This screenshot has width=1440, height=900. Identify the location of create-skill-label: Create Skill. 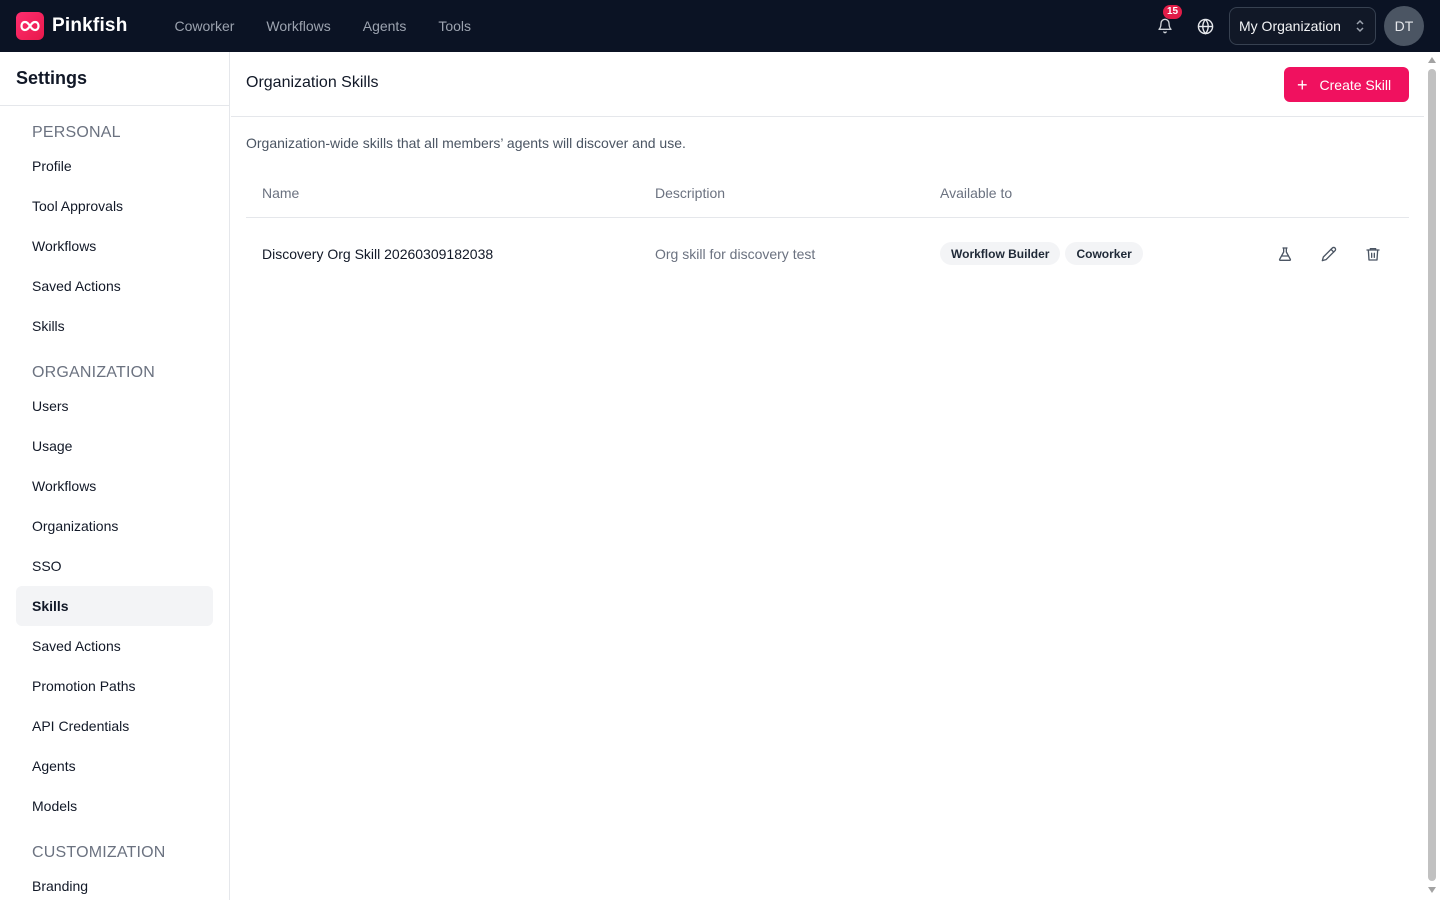
(1355, 84).